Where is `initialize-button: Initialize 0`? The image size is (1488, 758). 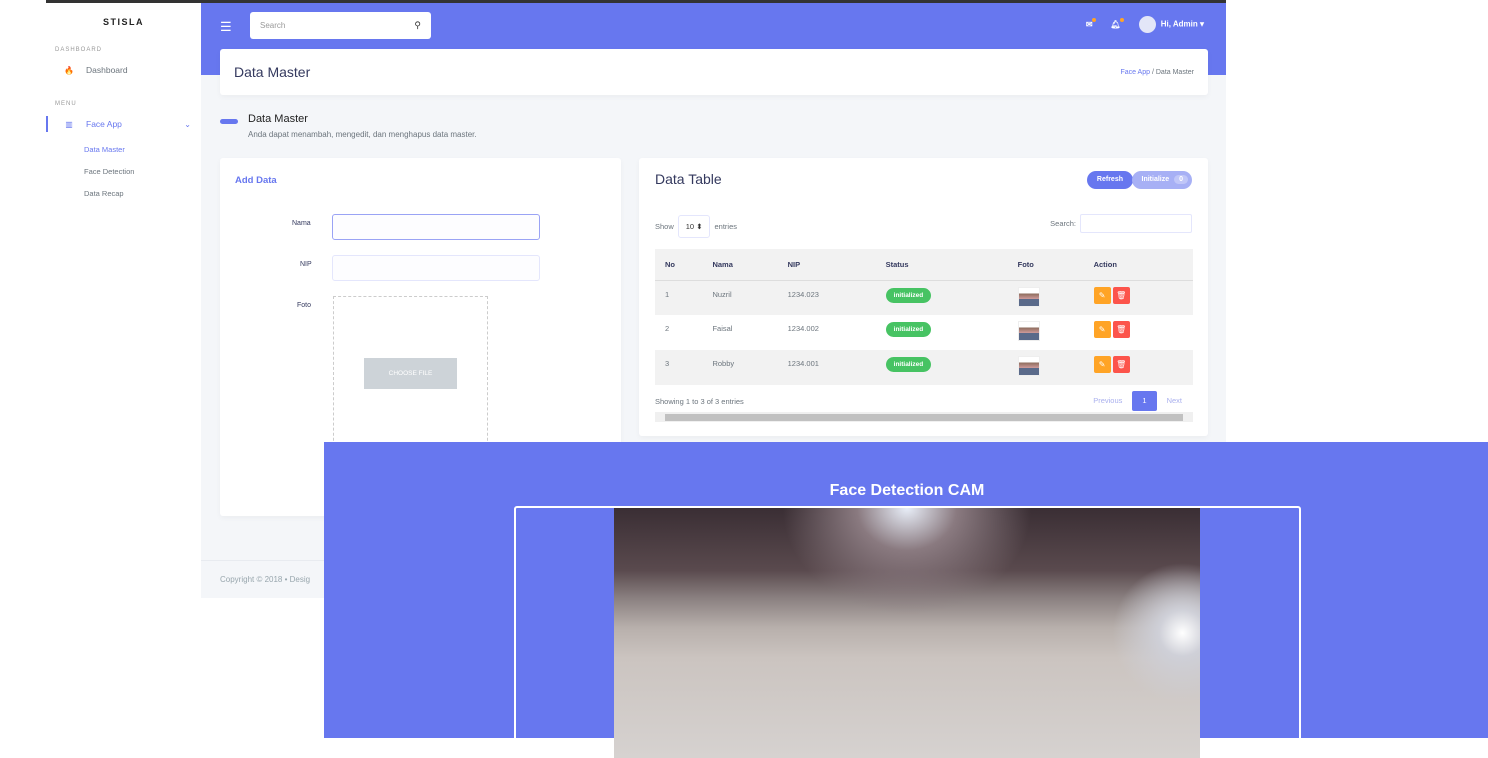 initialize-button: Initialize 0 is located at coordinates (1161, 180).